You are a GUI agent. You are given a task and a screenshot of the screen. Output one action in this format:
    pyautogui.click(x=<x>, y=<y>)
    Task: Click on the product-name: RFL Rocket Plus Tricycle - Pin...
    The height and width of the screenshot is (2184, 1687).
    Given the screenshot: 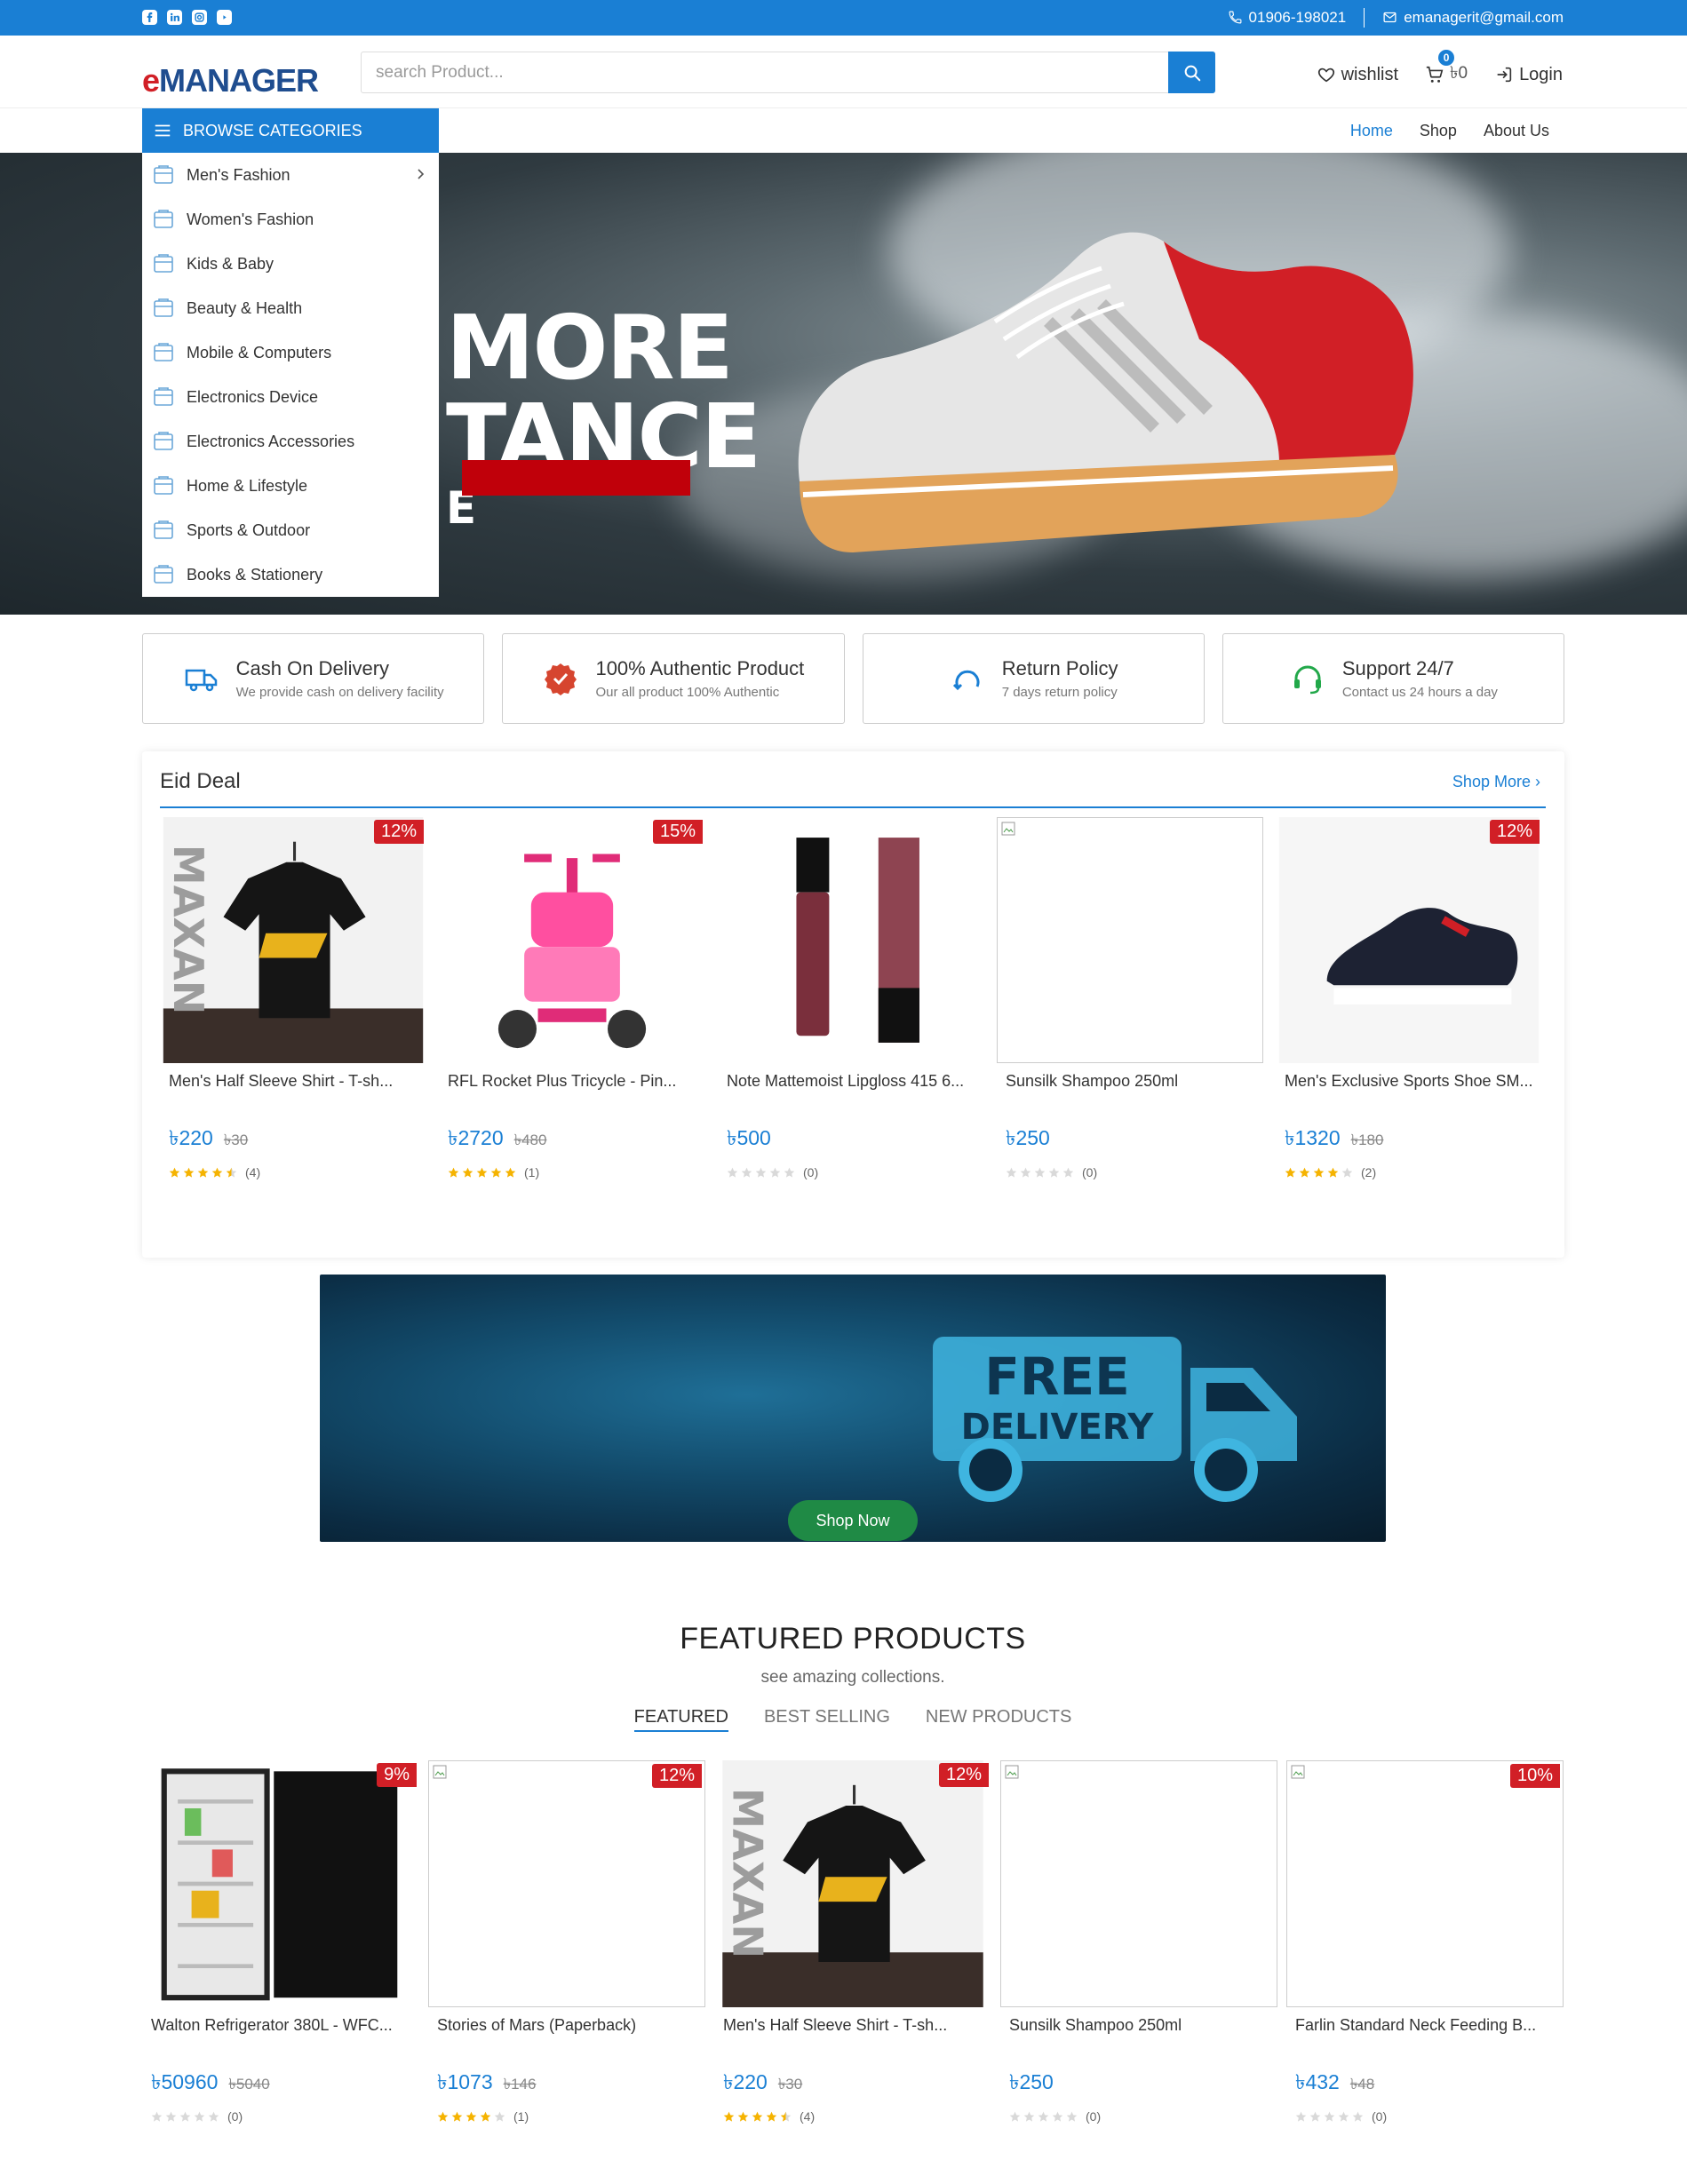 What is the action you would take?
    pyautogui.click(x=572, y=1092)
    